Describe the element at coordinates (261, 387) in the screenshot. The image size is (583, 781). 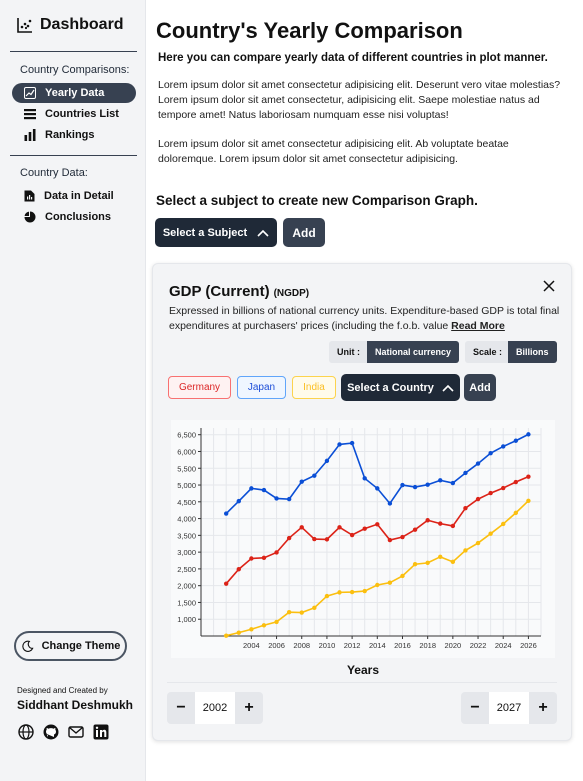
I see `country-chip-japan: Japan` at that location.